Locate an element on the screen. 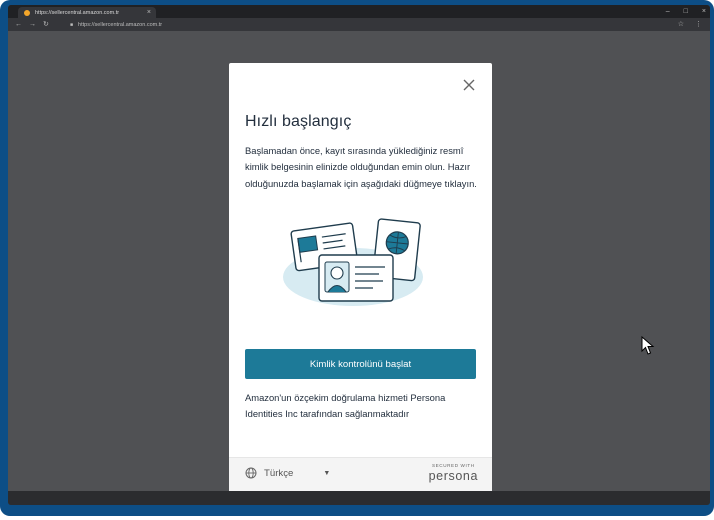  mouse-cursor-icon is located at coordinates (648, 345).